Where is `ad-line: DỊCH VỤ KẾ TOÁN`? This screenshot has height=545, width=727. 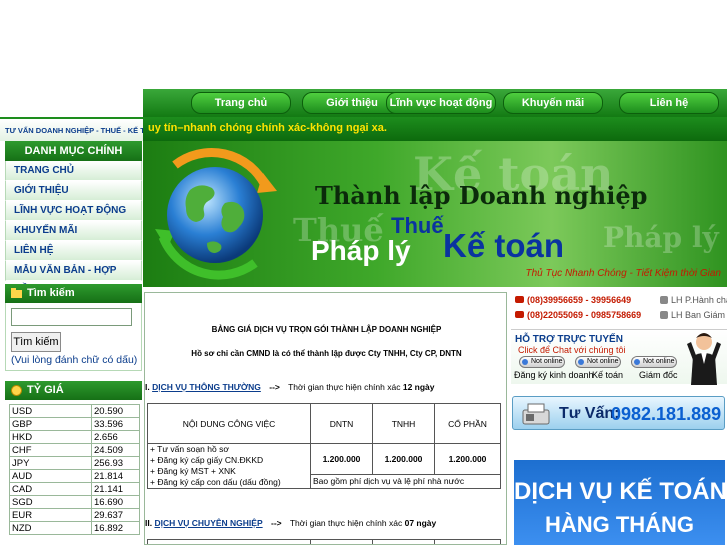 ad-line: DỊCH VỤ KẾ TOÁN is located at coordinates (619, 491).